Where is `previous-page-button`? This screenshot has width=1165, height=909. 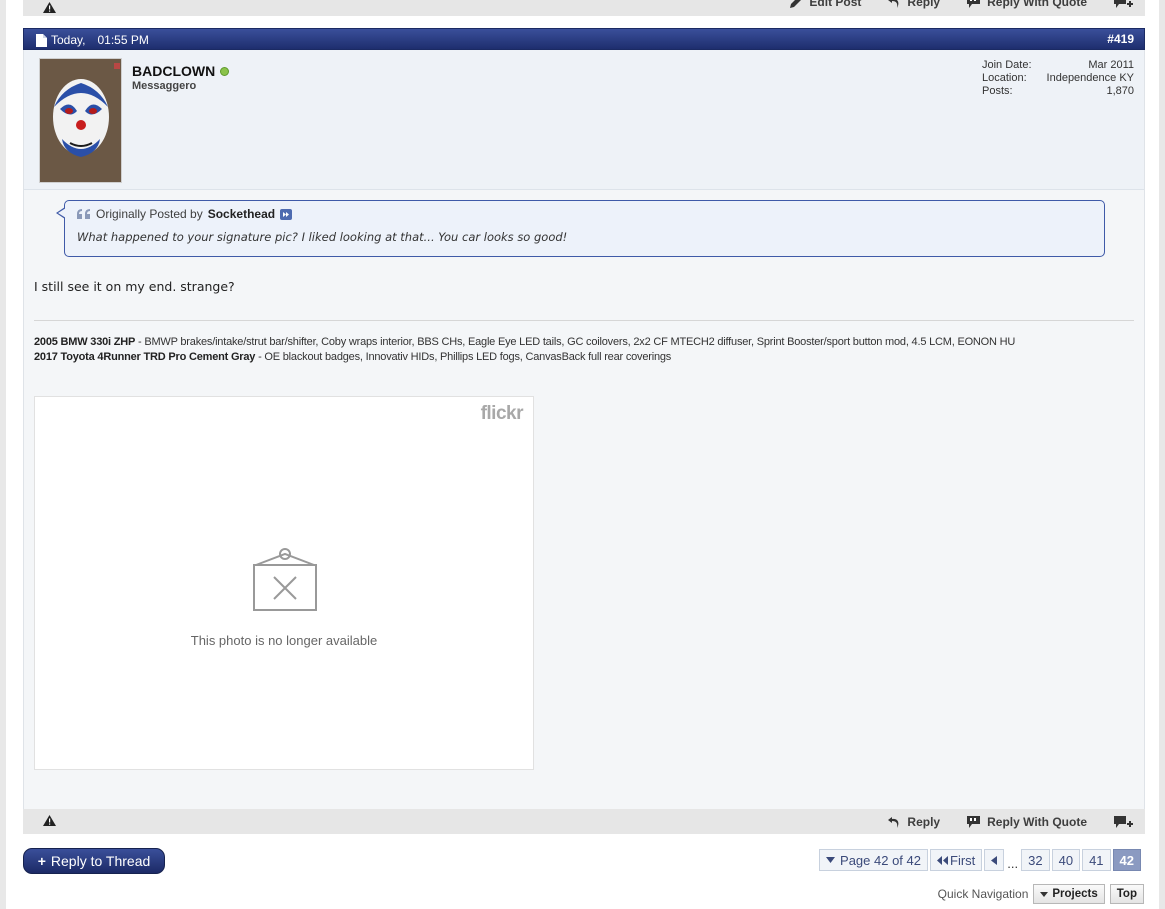 previous-page-button is located at coordinates (994, 860).